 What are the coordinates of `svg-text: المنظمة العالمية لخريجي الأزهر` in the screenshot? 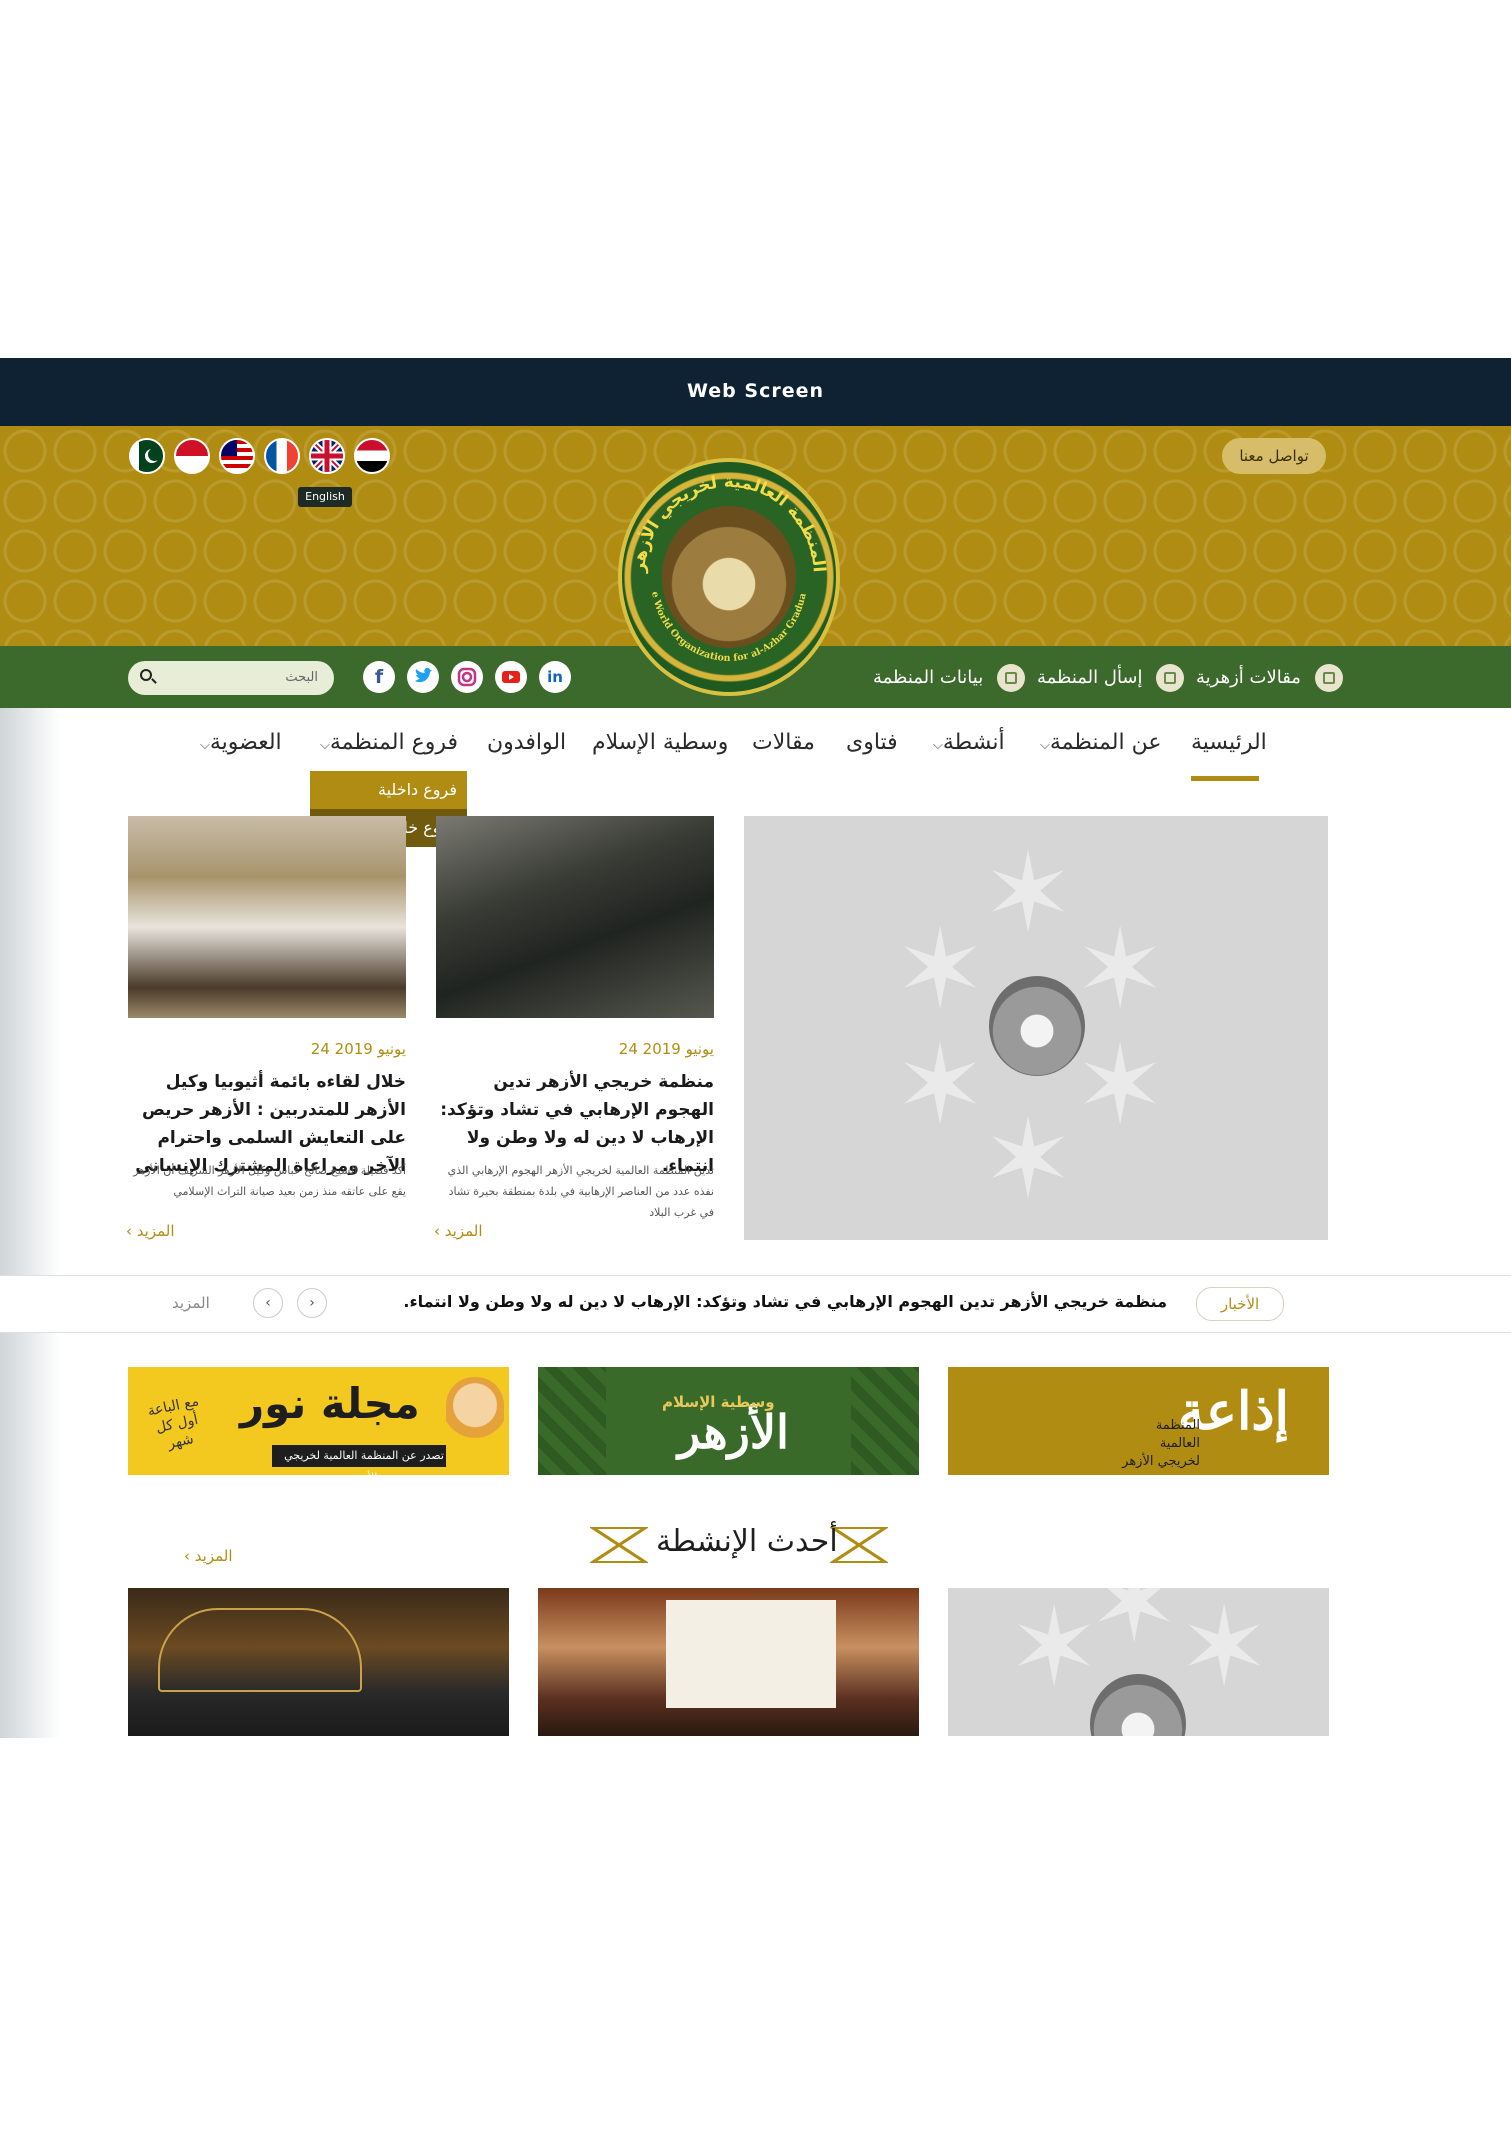 It's located at (729, 523).